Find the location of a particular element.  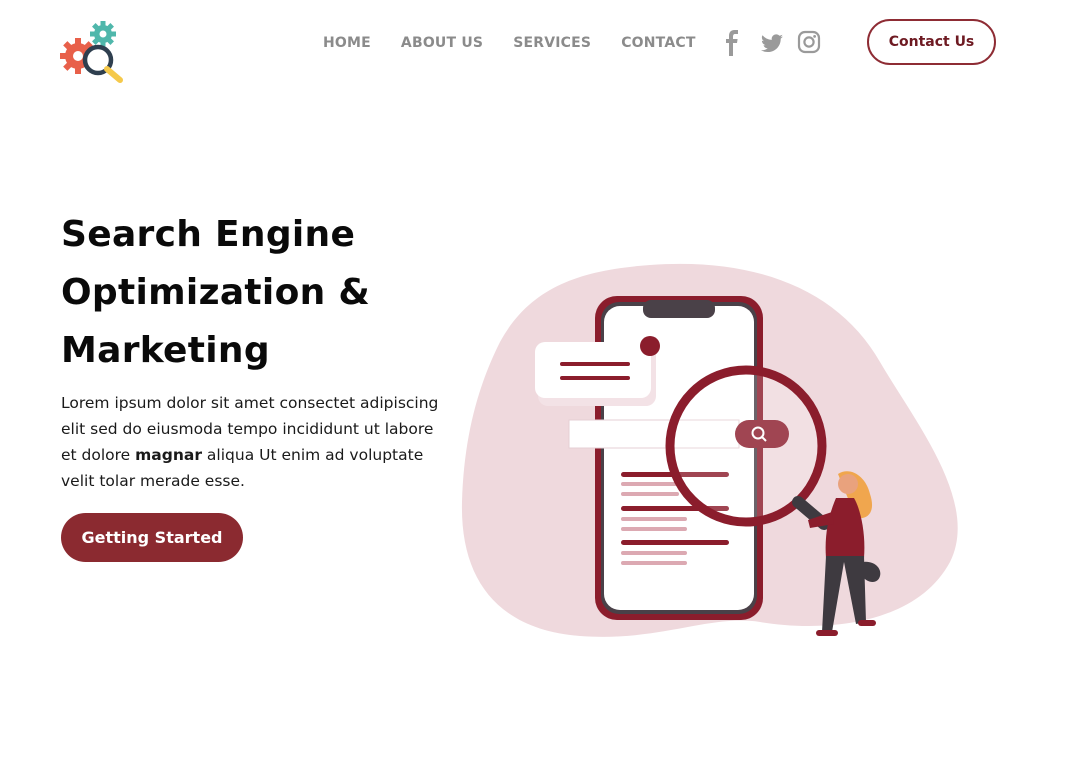

main-nav: HOME ABOUT US SERVICES CONTACT is located at coordinates (524, 43).